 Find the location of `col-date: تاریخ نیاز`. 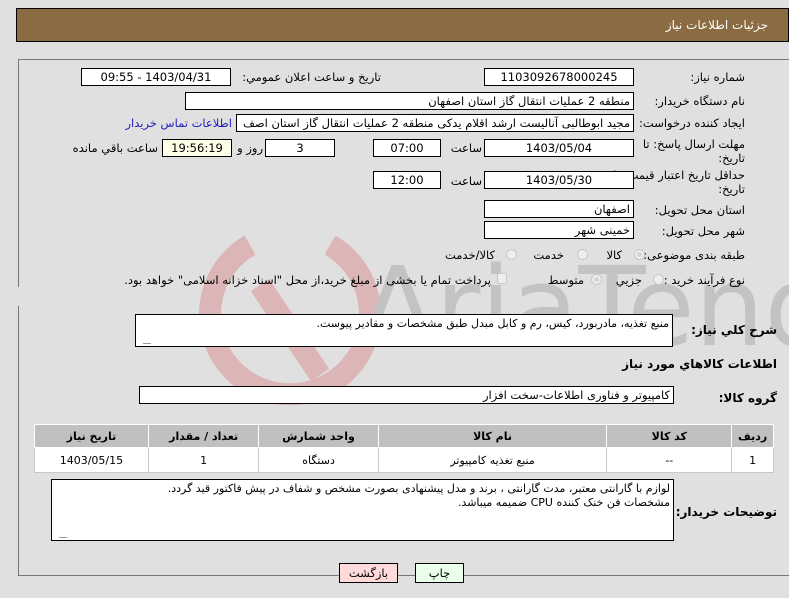

col-date: تاریخ نیاز is located at coordinates (91, 436).